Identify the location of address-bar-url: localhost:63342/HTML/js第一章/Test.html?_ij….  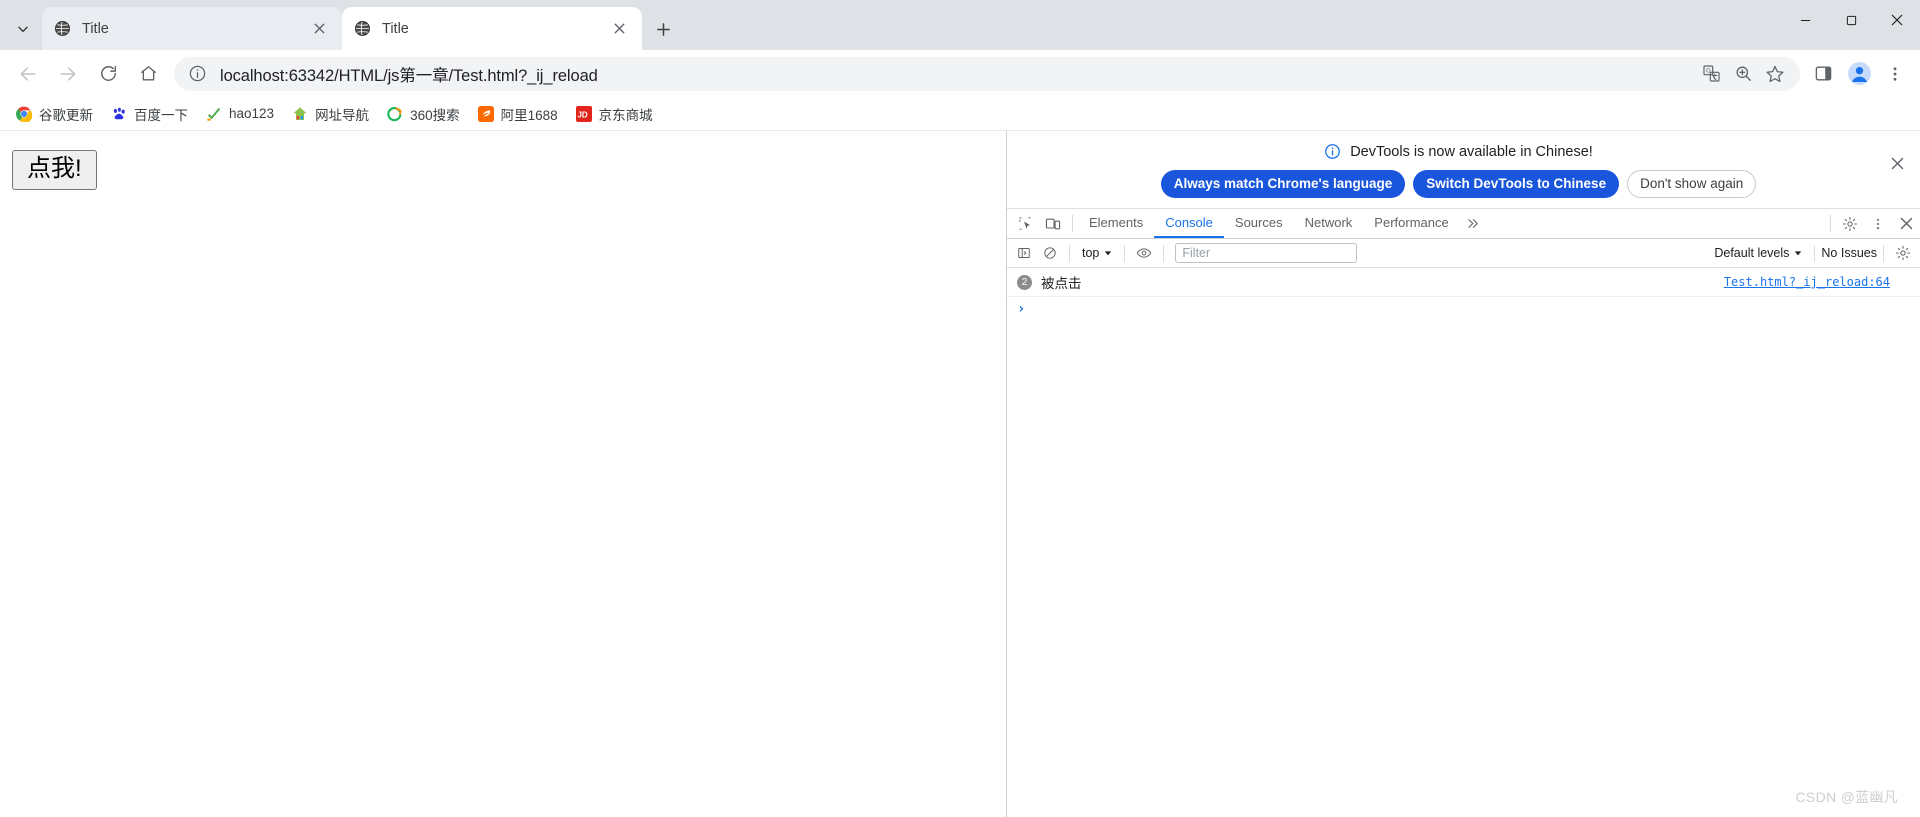
(409, 75).